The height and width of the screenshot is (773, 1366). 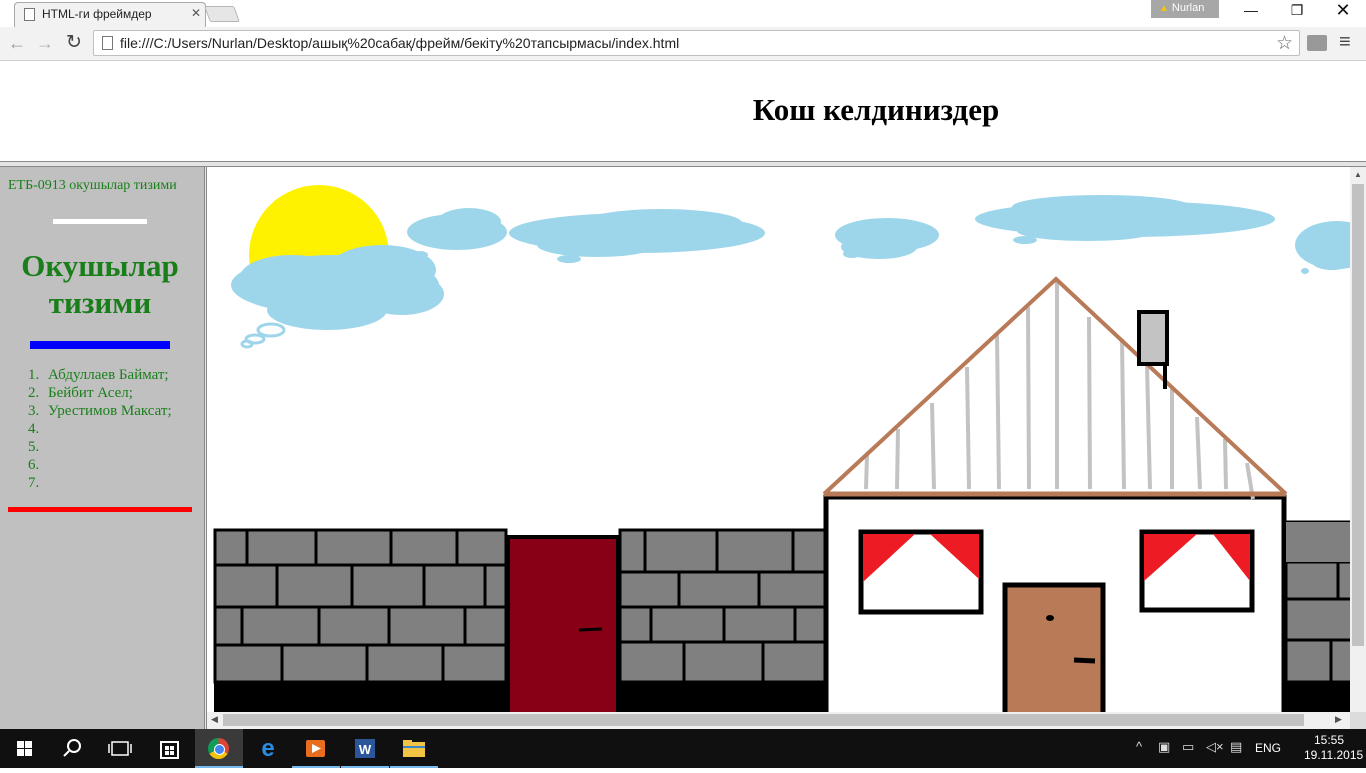 What do you see at coordinates (1358, 720) in the screenshot?
I see `scroll-corner` at bounding box center [1358, 720].